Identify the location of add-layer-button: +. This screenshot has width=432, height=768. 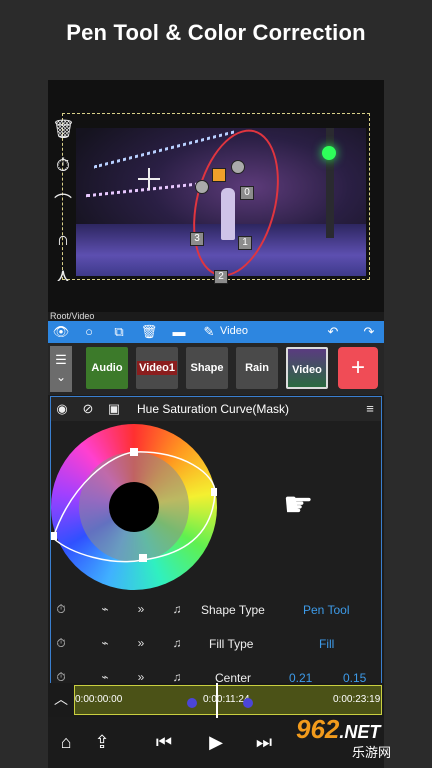
(358, 368).